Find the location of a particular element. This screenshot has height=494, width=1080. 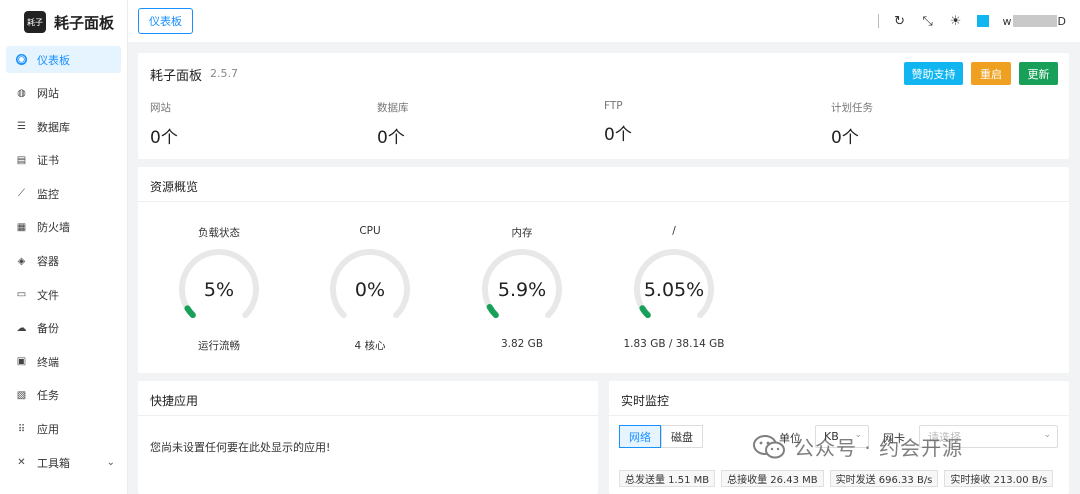

gauge-load: 负载状态 5% 运行流畅 is located at coordinates (219, 289).